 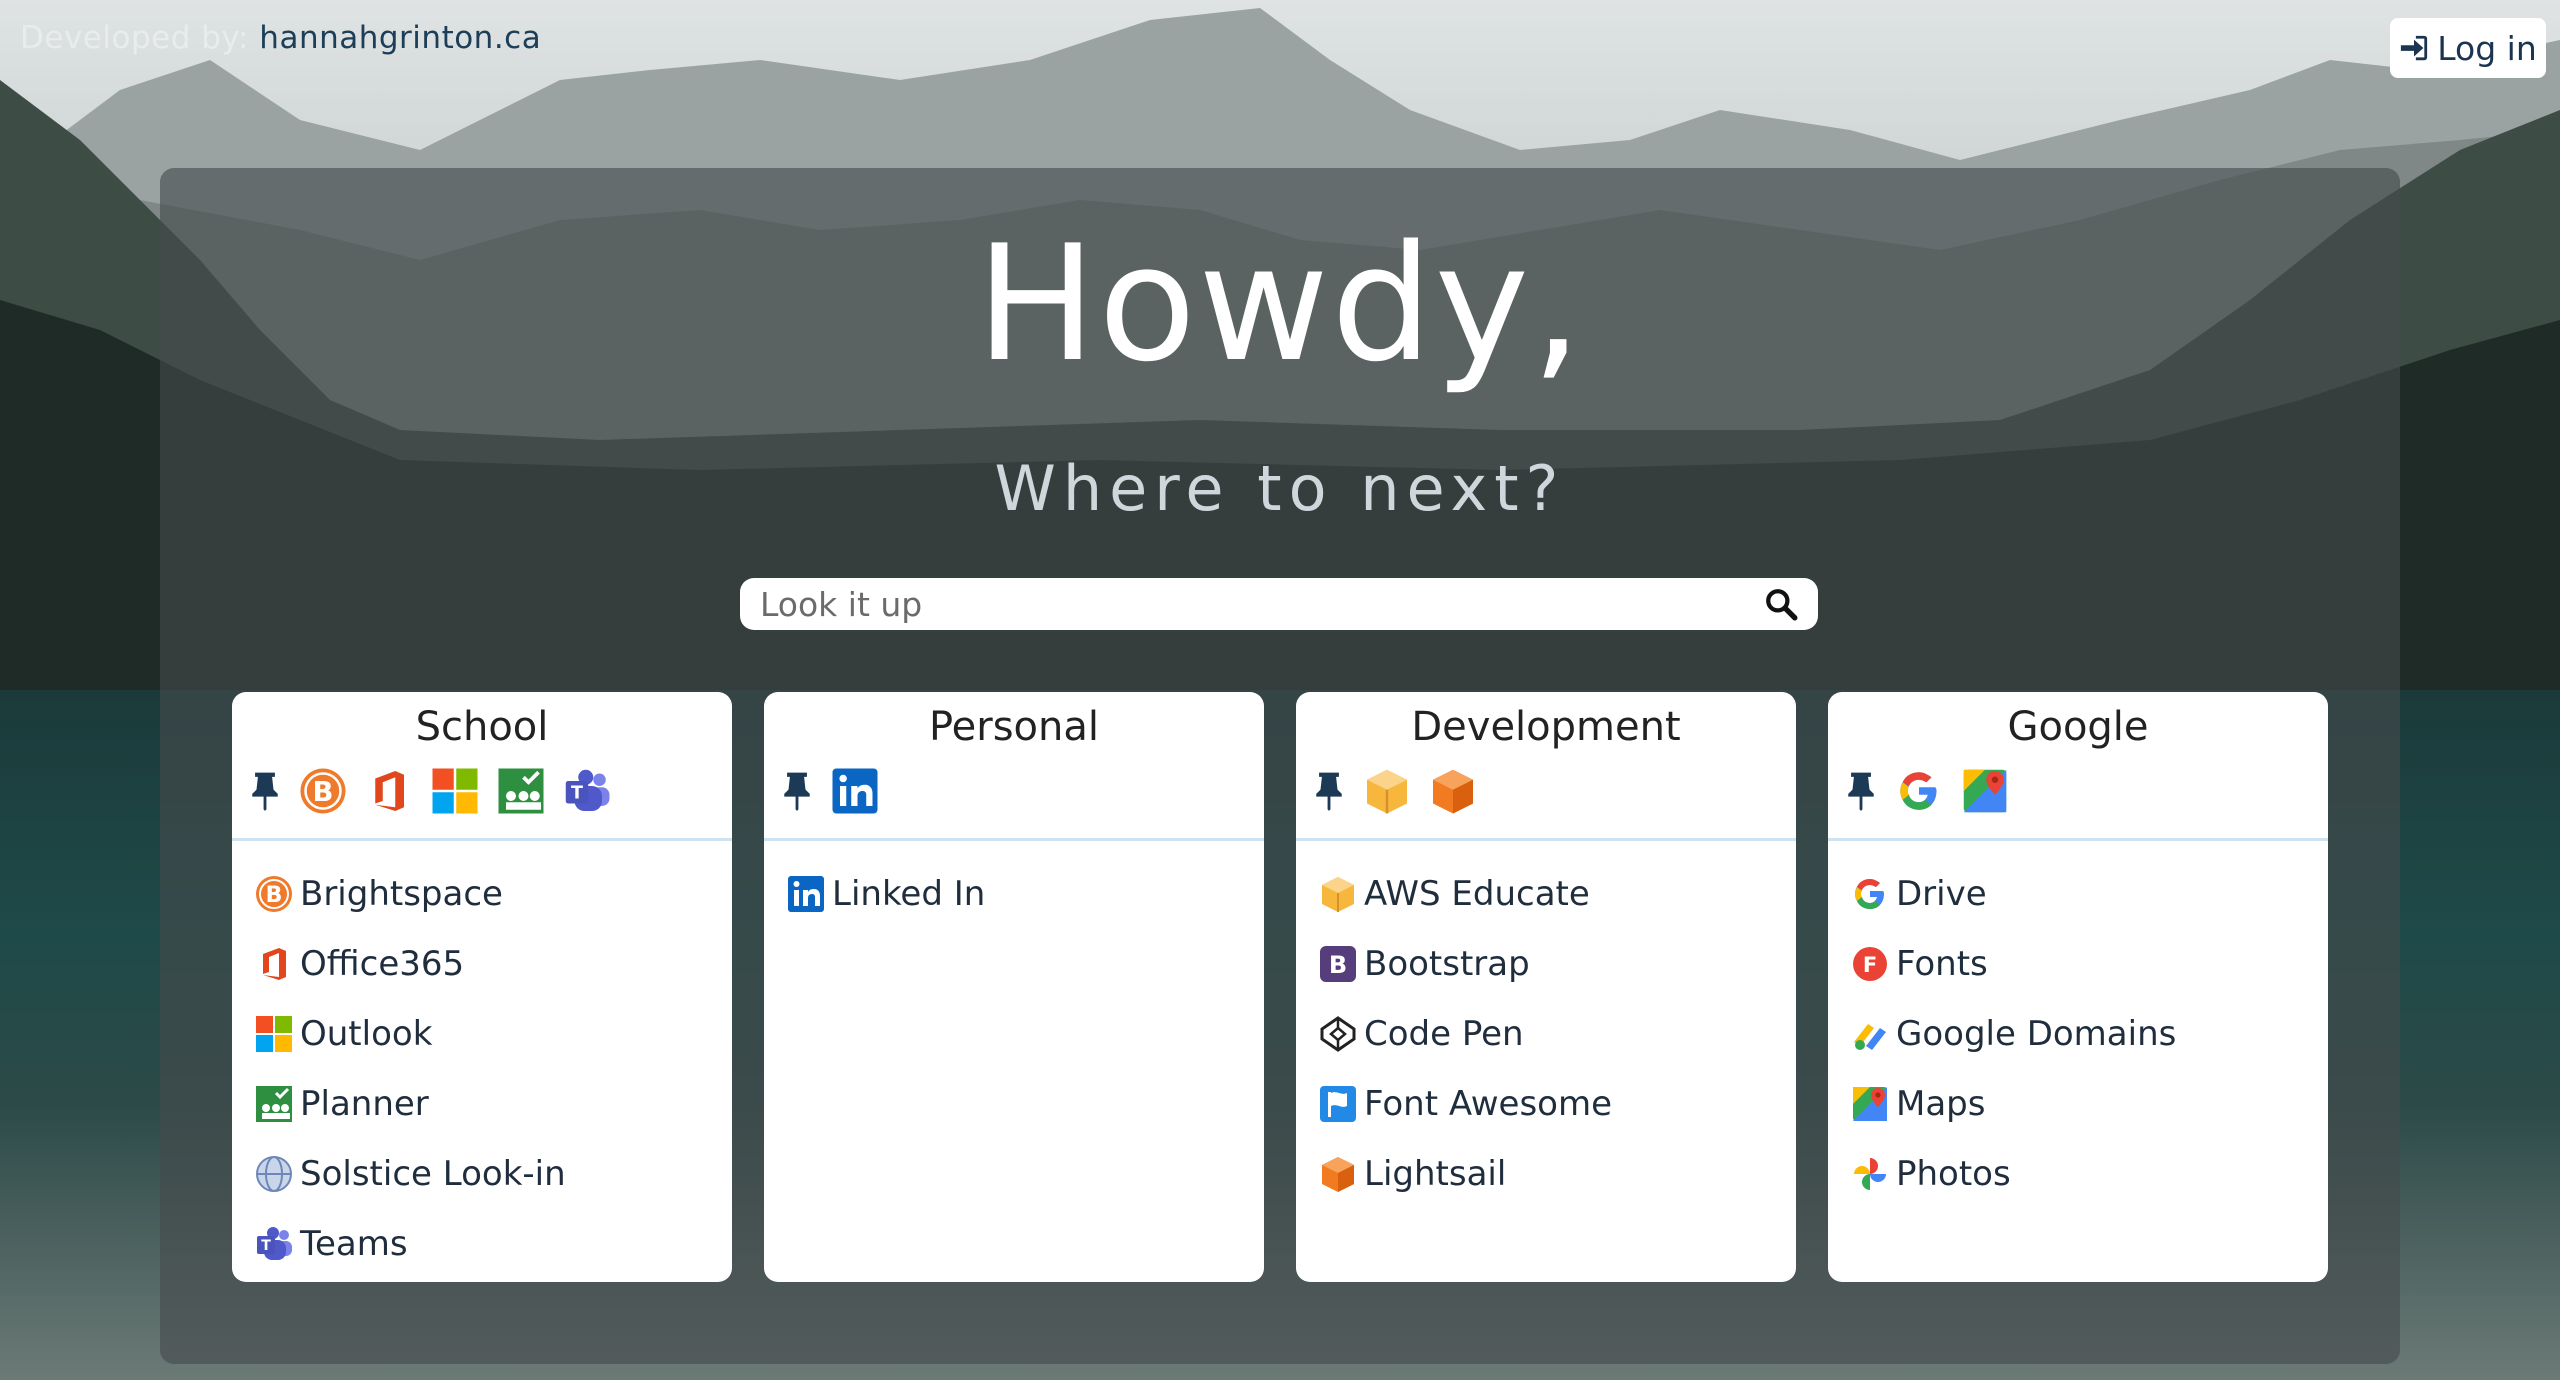 I want to click on login-label: Log in, so click(x=2487, y=48).